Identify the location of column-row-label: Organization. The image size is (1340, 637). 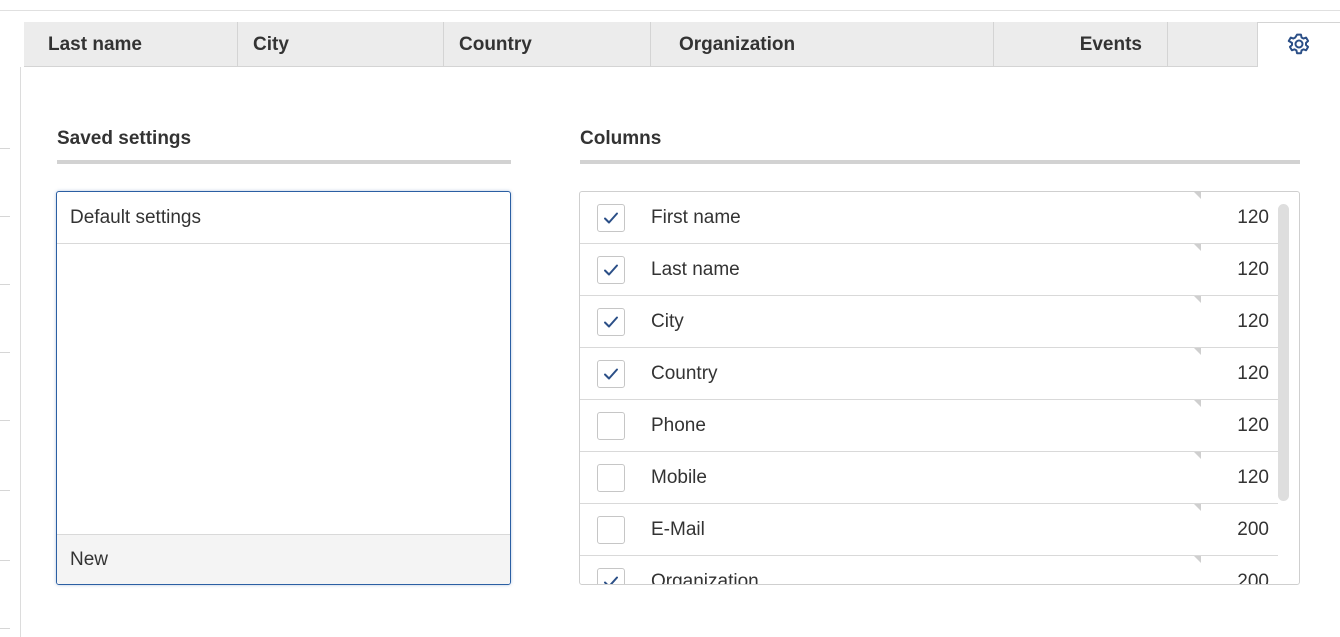
(705, 578).